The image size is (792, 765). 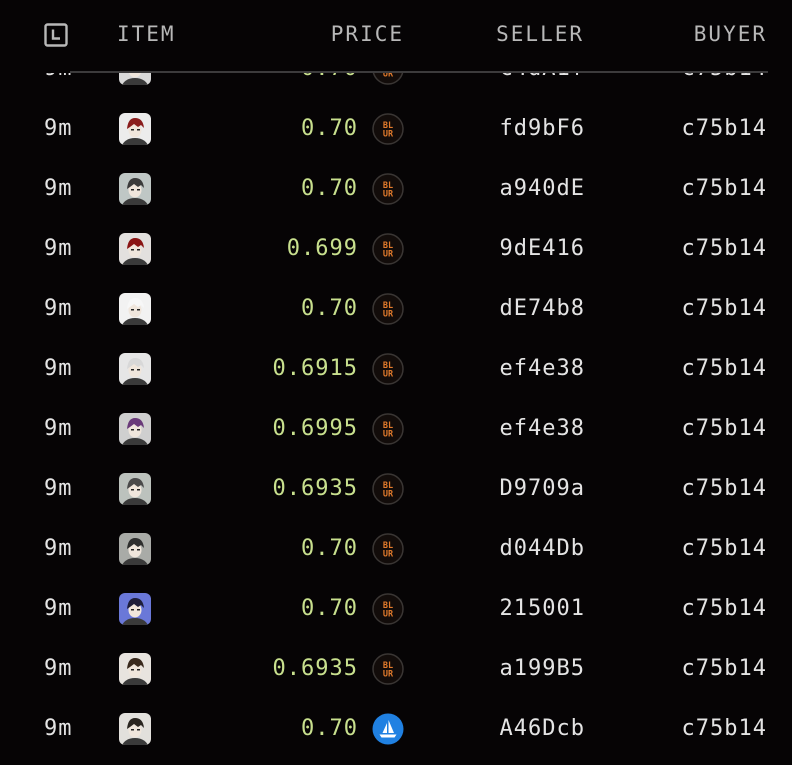 What do you see at coordinates (322, 248) in the screenshot?
I see `sale-price: 0.699` at bounding box center [322, 248].